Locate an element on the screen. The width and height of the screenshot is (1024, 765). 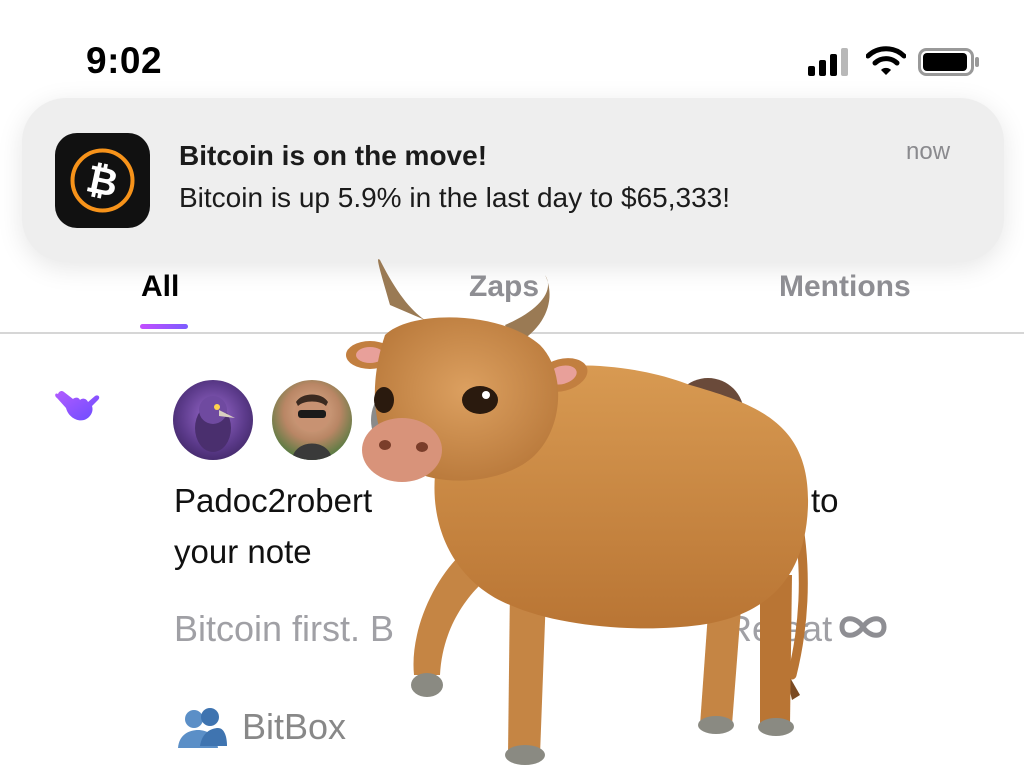
group-icon is located at coordinates (202, 728).